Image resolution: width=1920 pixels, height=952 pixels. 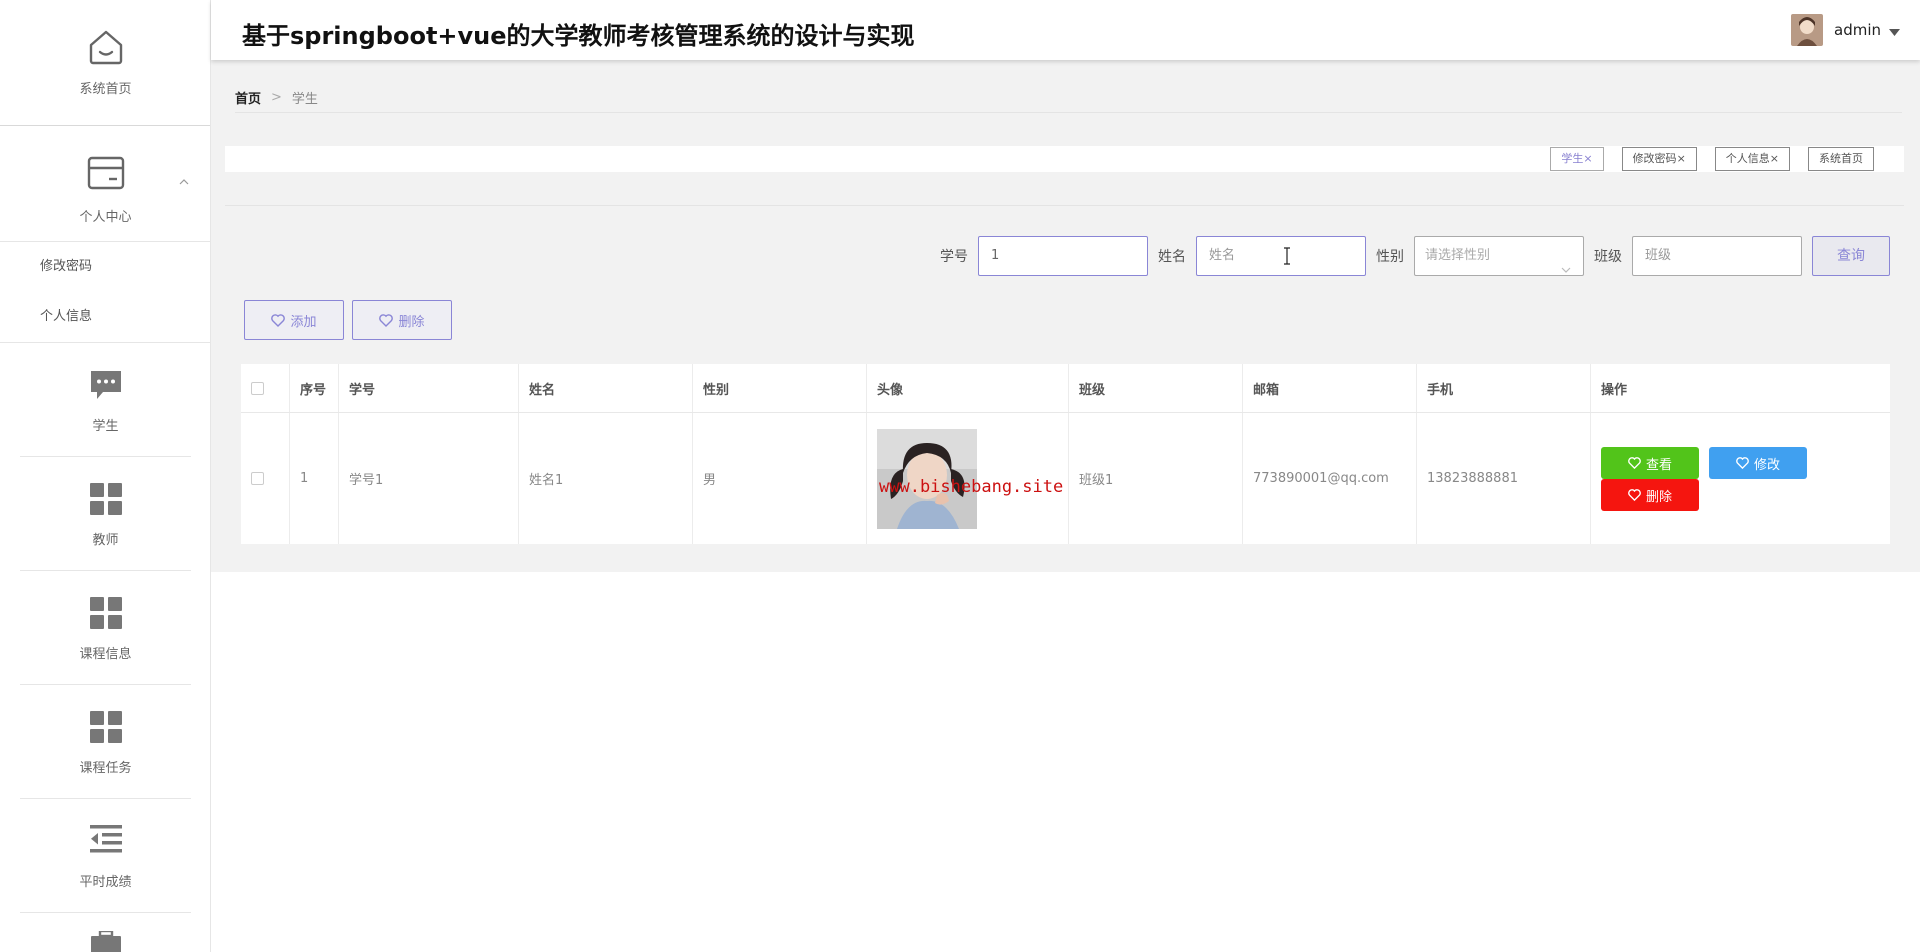 I want to click on sidebar-item-course-tasks: 课程任务, so click(x=105, y=742).